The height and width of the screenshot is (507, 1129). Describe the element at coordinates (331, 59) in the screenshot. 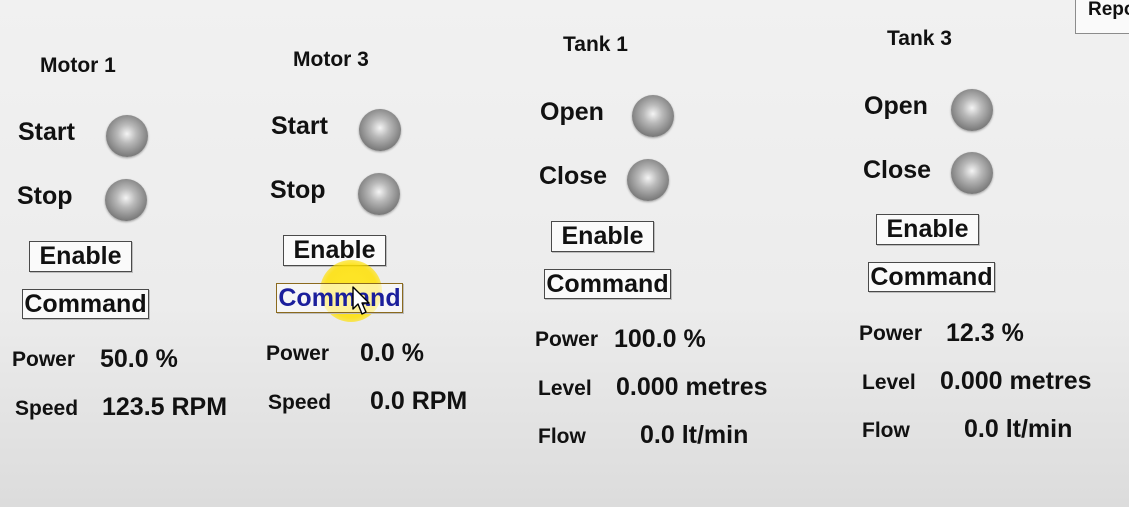

I see `panel-title: Motor 3` at that location.